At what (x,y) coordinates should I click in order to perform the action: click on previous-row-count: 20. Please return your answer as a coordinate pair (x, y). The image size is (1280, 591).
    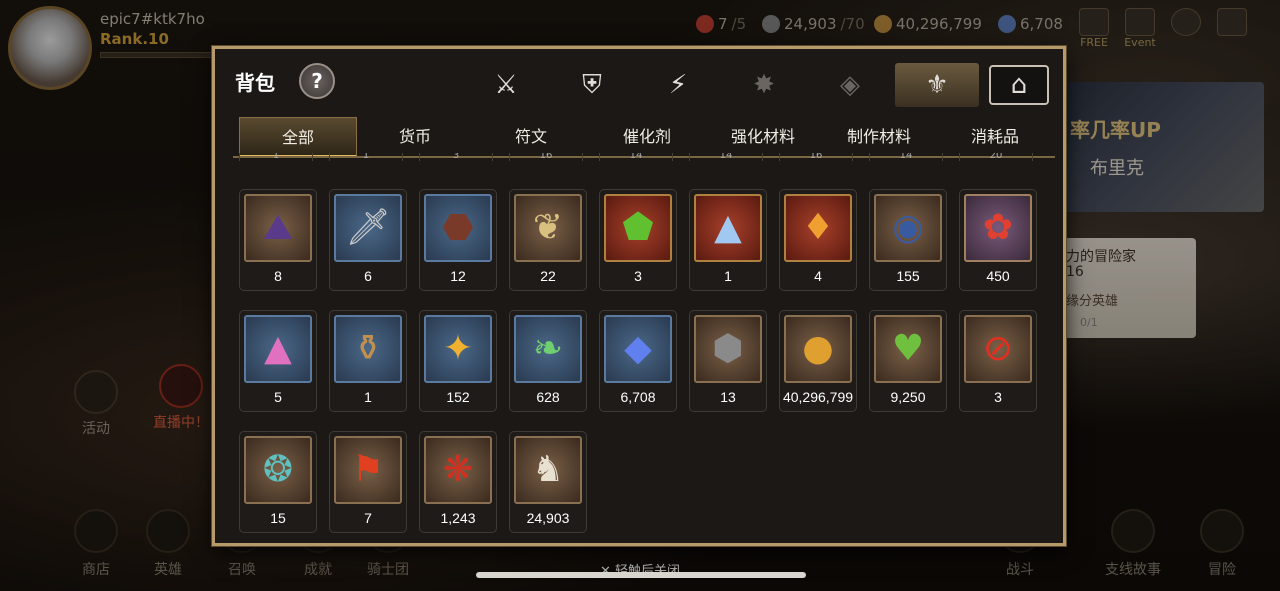
    Looking at the image, I should click on (996, 157).